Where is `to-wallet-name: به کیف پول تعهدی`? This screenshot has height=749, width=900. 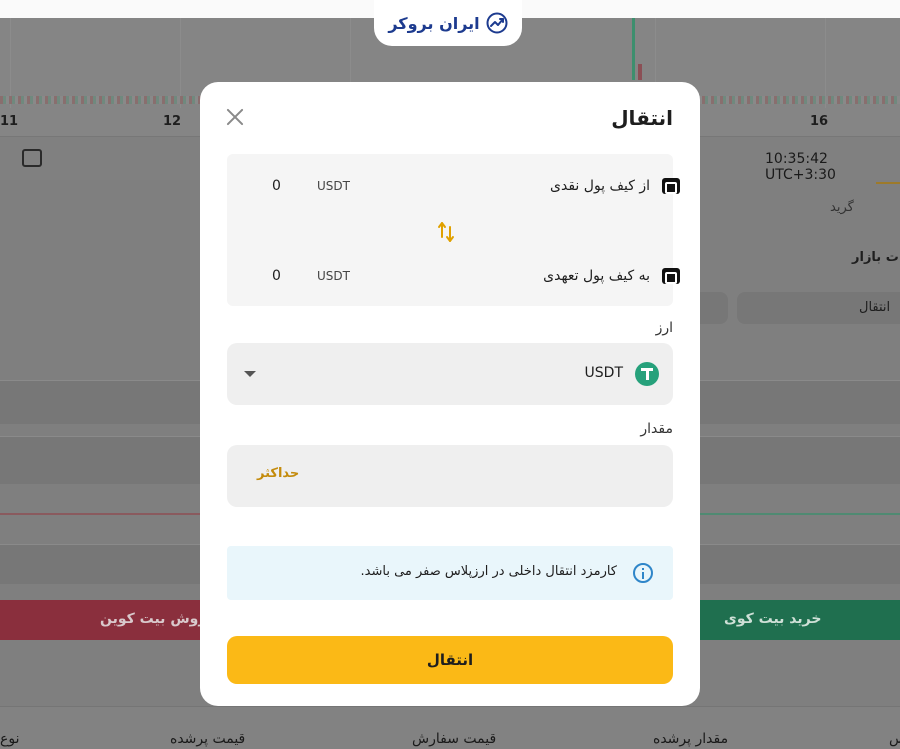 to-wallet-name: به کیف پول تعهدی is located at coordinates (596, 276).